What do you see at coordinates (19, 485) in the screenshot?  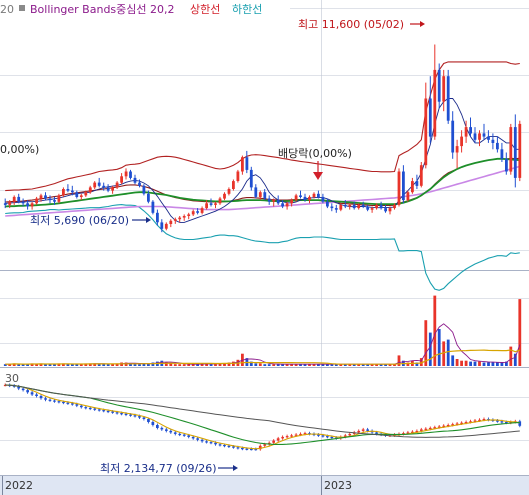 I see `year-label-2022: 2022` at bounding box center [19, 485].